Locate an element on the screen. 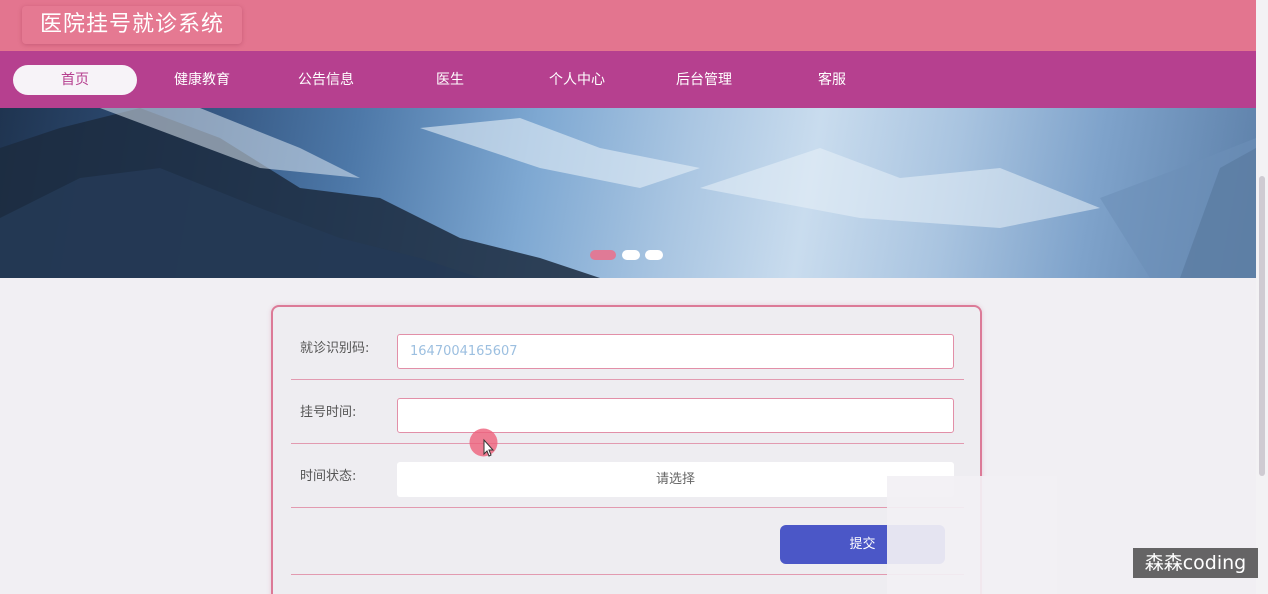 The image size is (1268, 594). visit-code-input: 1647004165607 is located at coordinates (675, 351).